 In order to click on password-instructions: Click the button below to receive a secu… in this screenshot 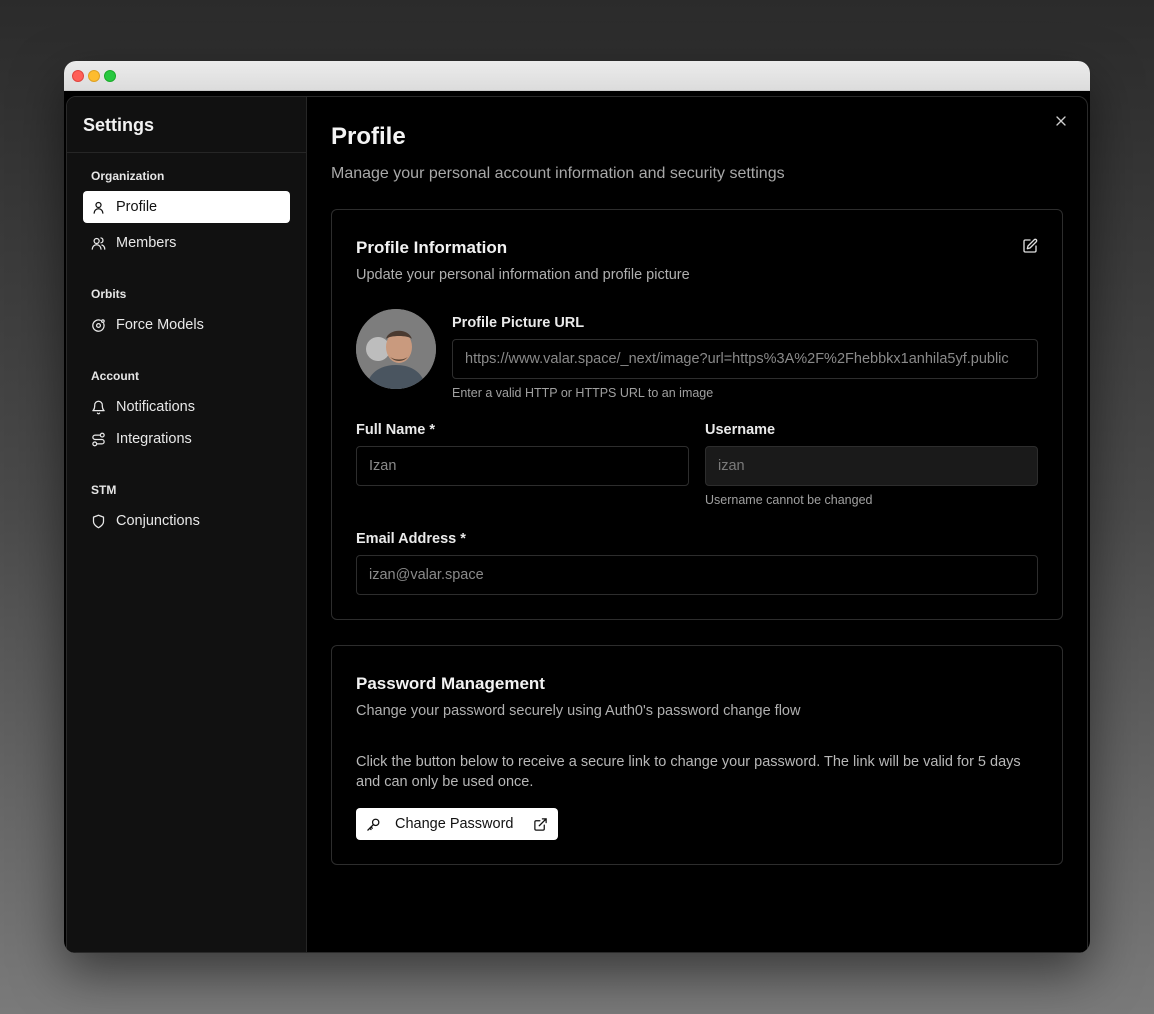, I will do `click(688, 772)`.